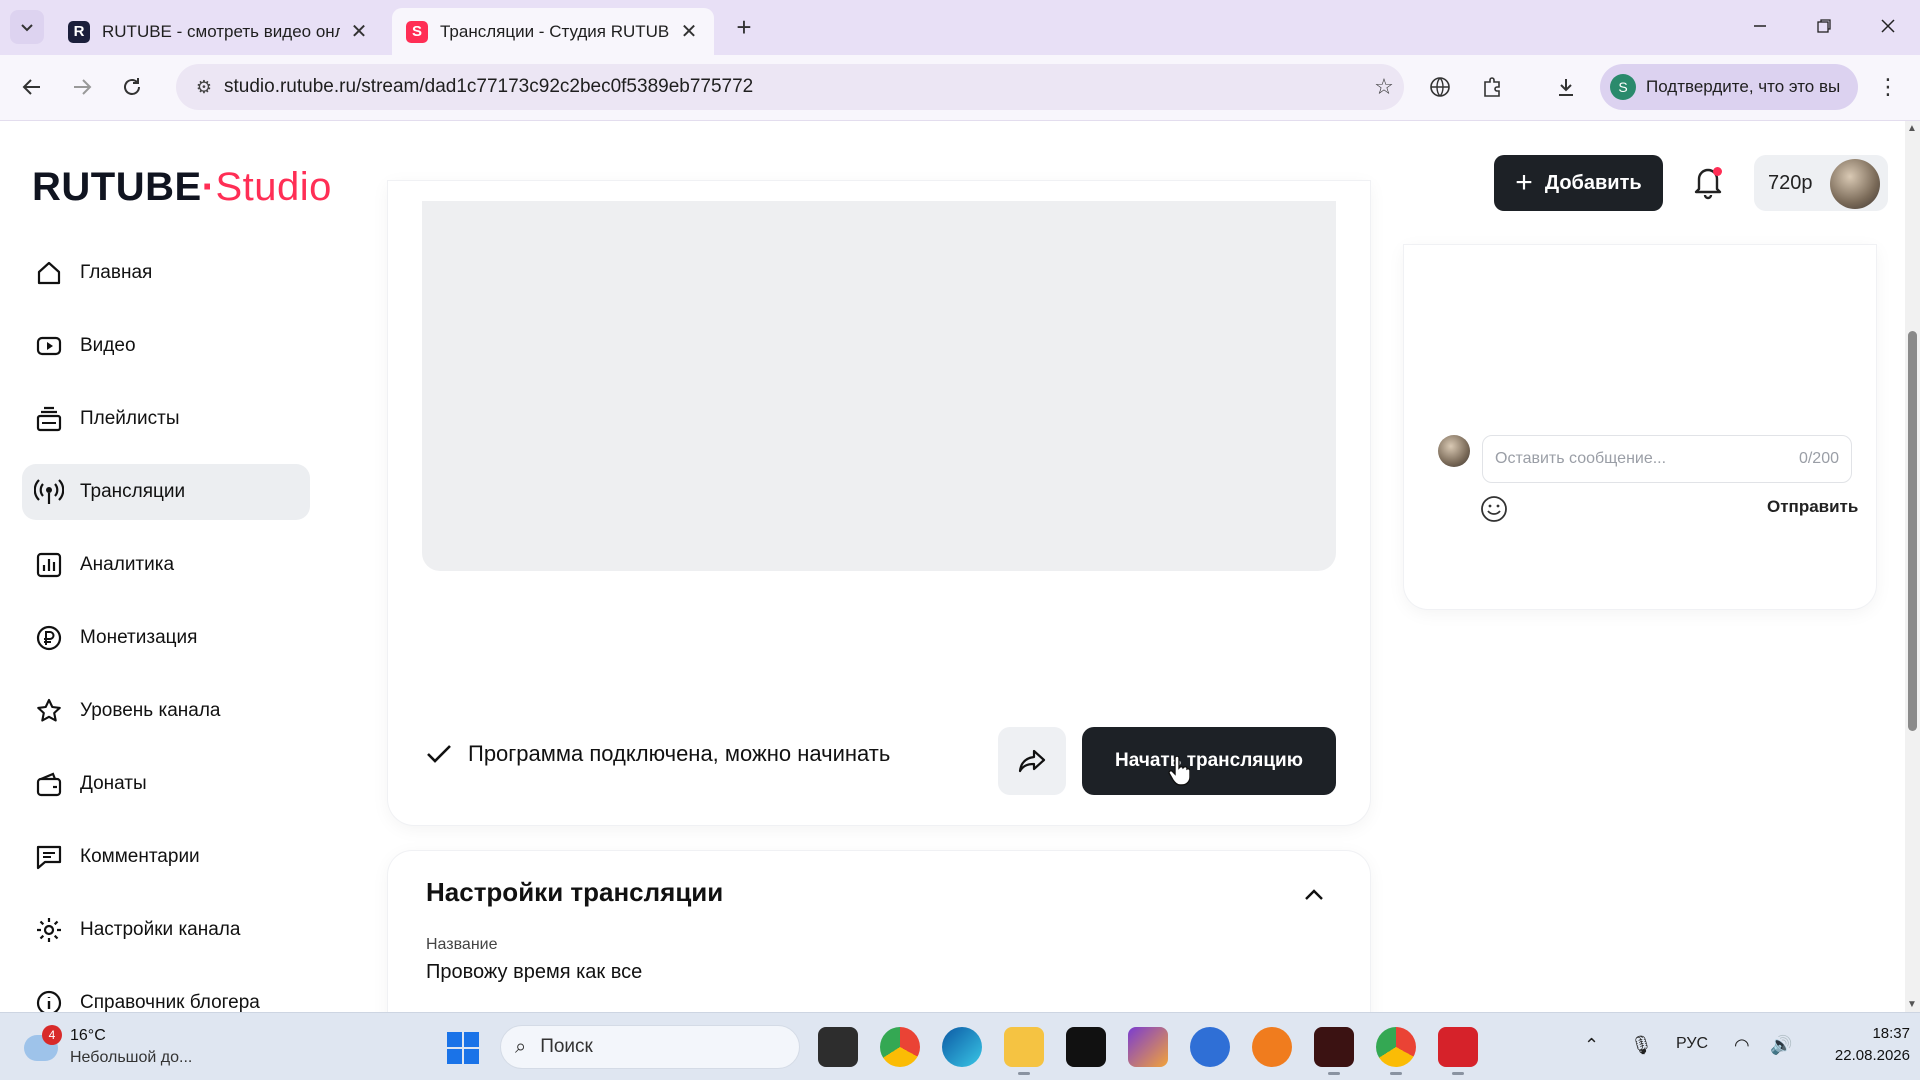 The image size is (1920, 1080). What do you see at coordinates (575, 892) in the screenshot?
I see `settings-title: Настройки трансляции` at bounding box center [575, 892].